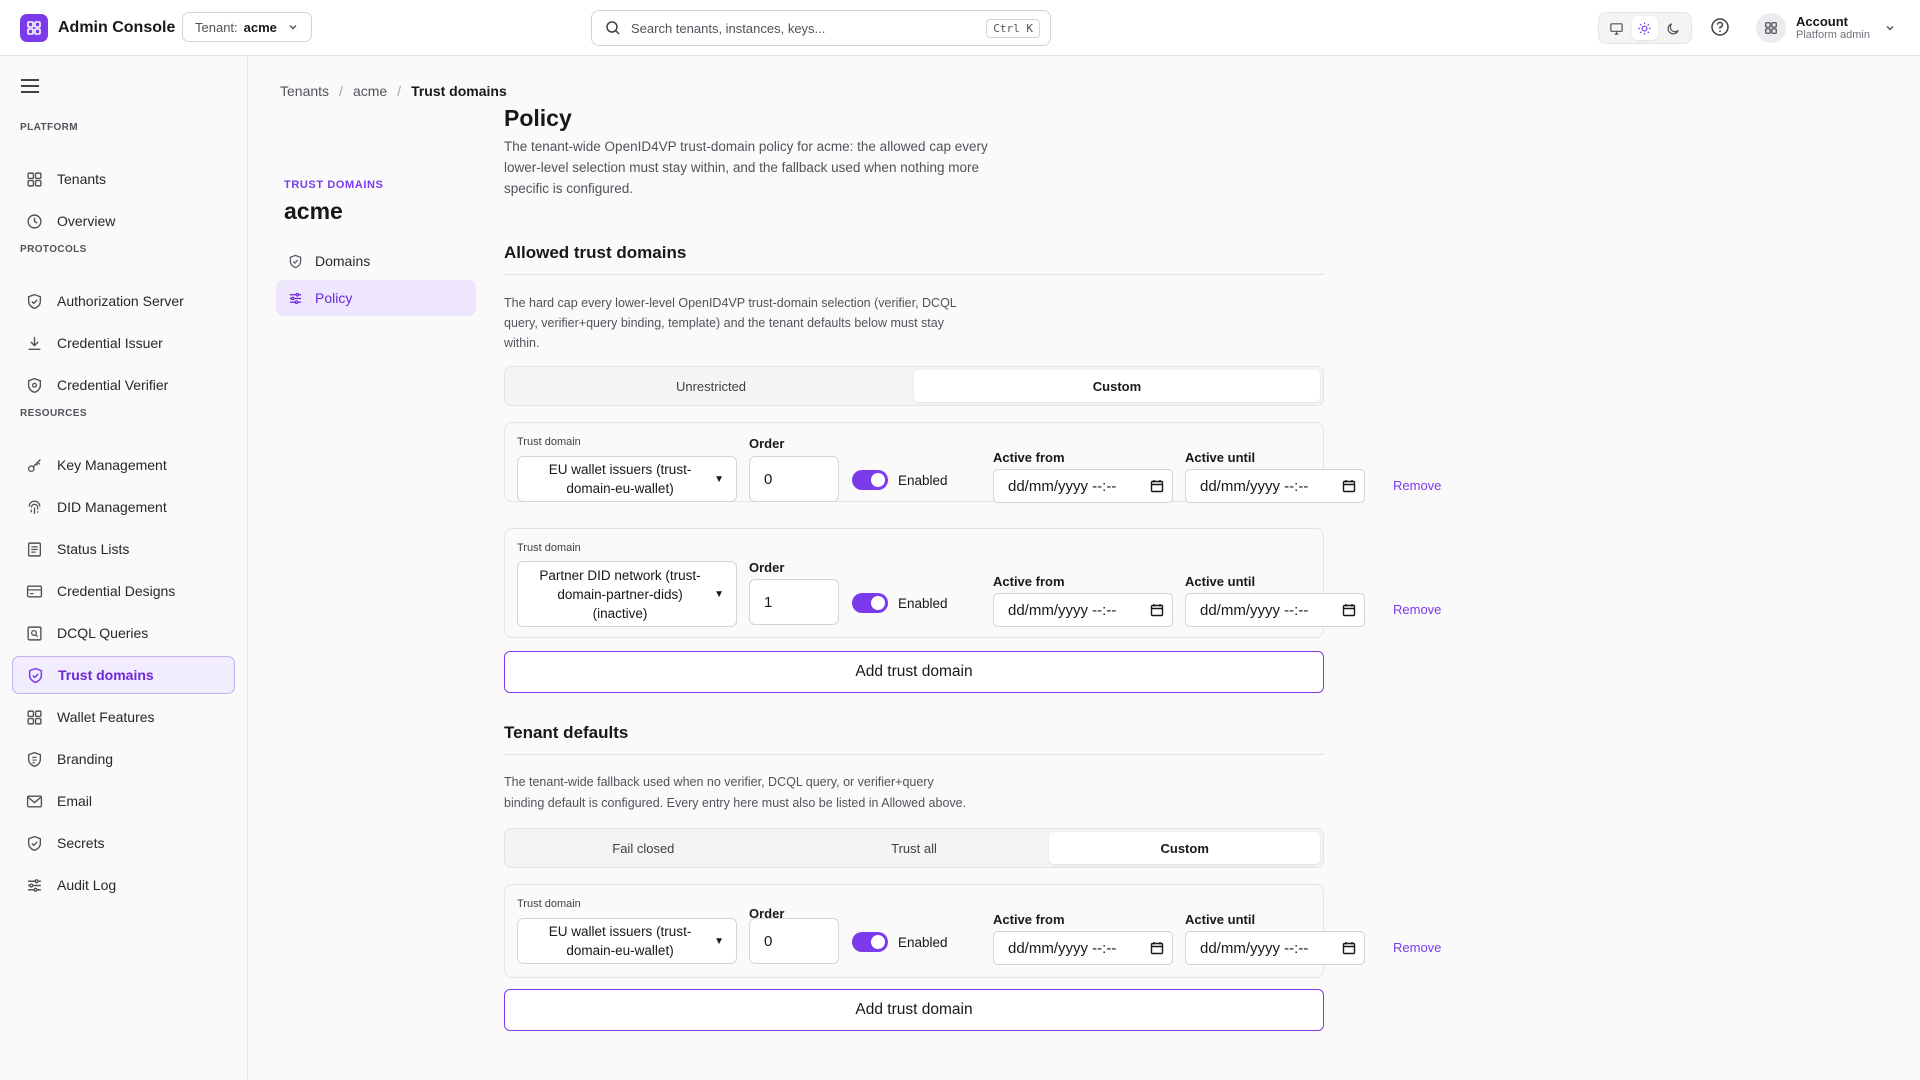 The width and height of the screenshot is (1920, 1080). I want to click on allowed-mode-custom: Custom, so click(1117, 386).